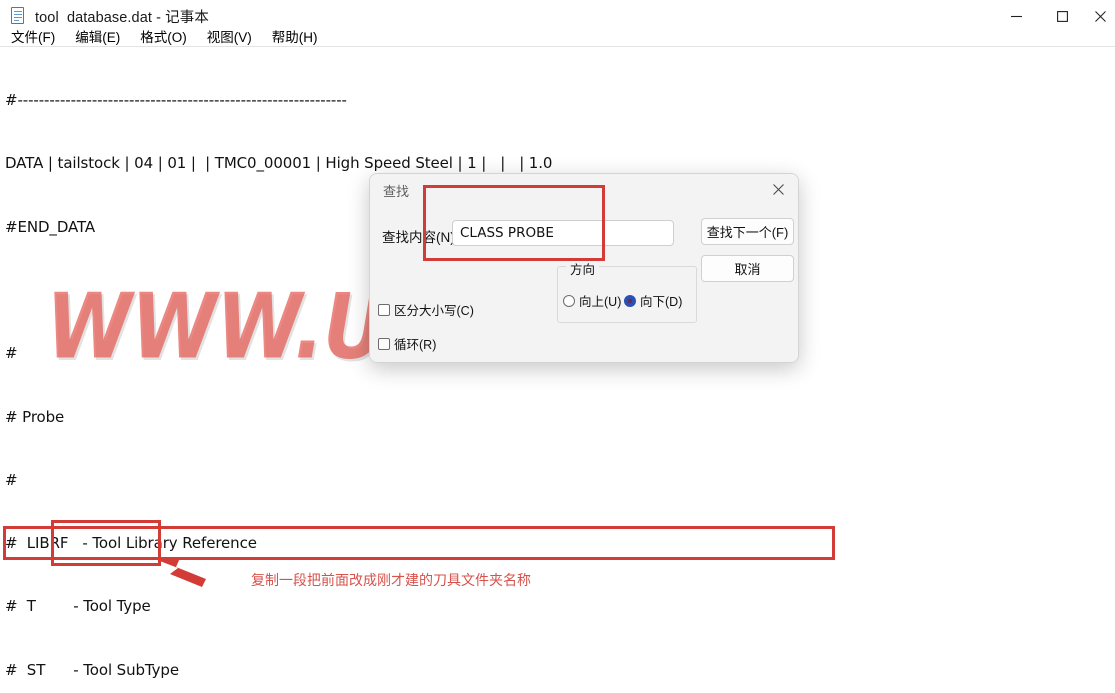  Describe the element at coordinates (514, 223) in the screenshot. I see `annotation-box-find-field` at that location.